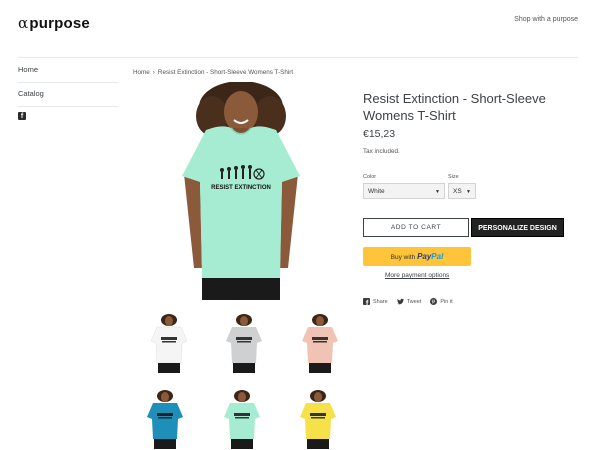 Image resolution: width=600 pixels, height=450 pixels. I want to click on thumbnail-white, so click(169, 343).